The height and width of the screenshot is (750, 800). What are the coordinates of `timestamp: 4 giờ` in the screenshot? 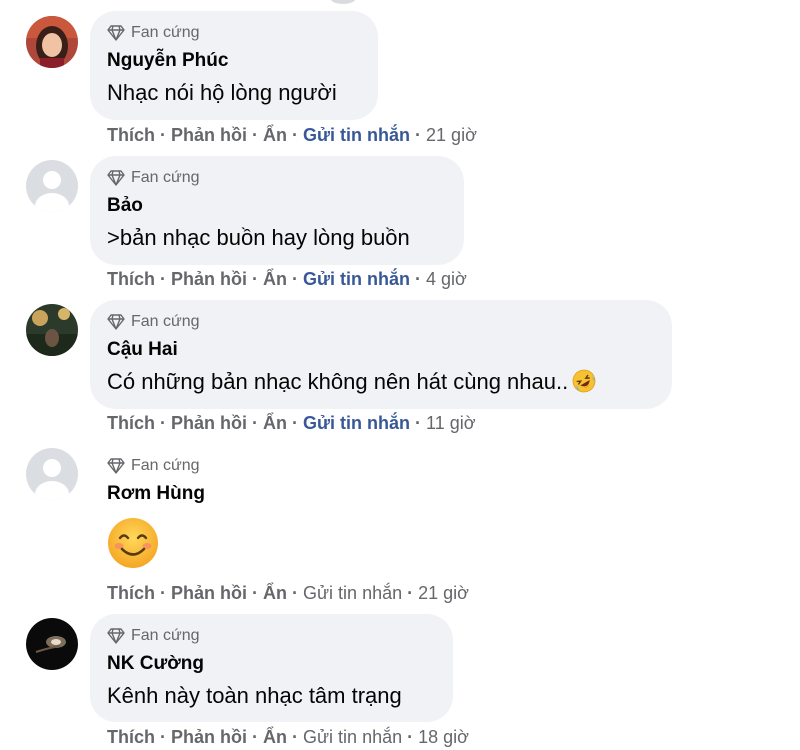 It's located at (446, 279).